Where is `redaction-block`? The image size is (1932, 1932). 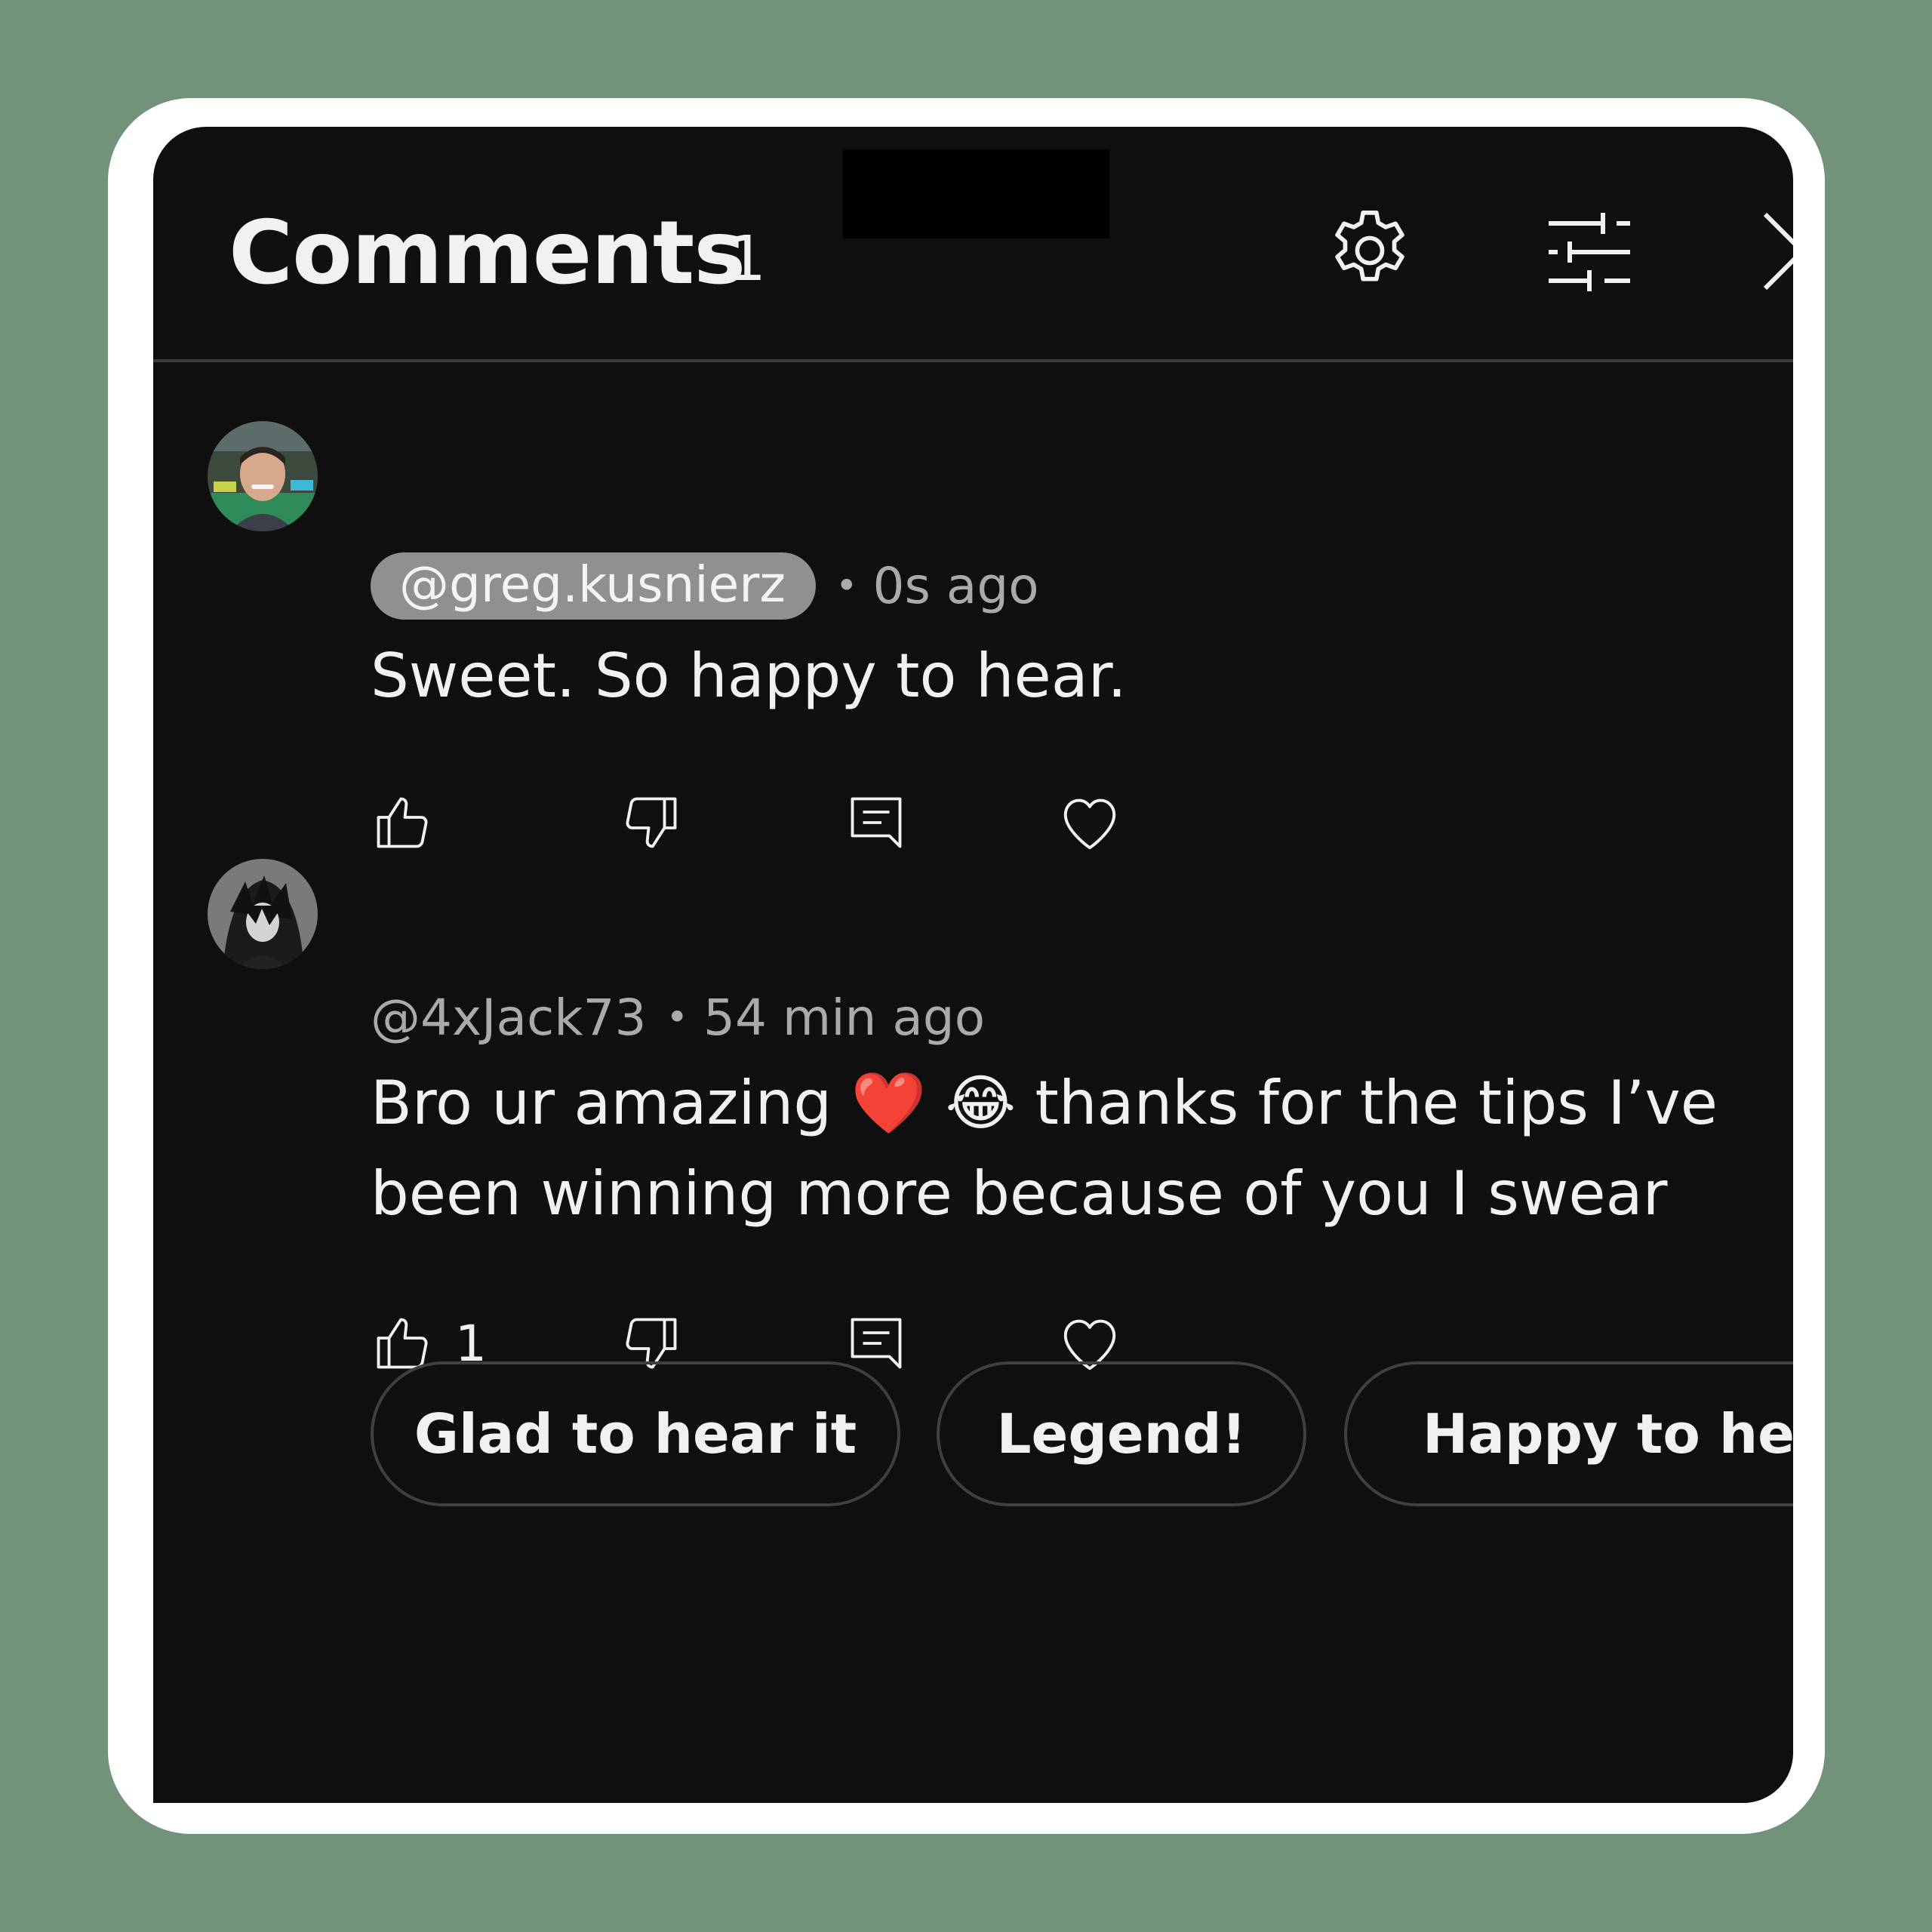
redaction-block is located at coordinates (976, 193).